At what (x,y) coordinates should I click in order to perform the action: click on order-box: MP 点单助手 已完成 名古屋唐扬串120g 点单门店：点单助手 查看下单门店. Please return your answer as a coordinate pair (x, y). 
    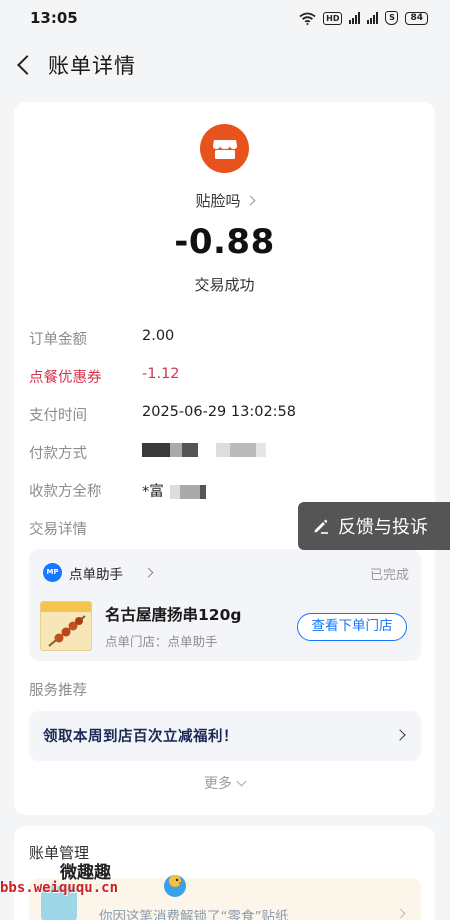
    Looking at the image, I should click on (225, 605).